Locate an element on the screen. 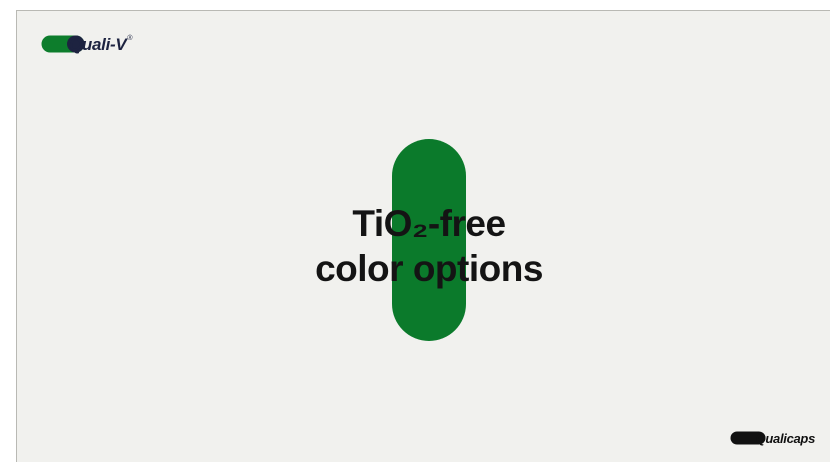 This screenshot has height=462, width=830. quali-v-logo: Quali-V ® is located at coordinates (87, 44).